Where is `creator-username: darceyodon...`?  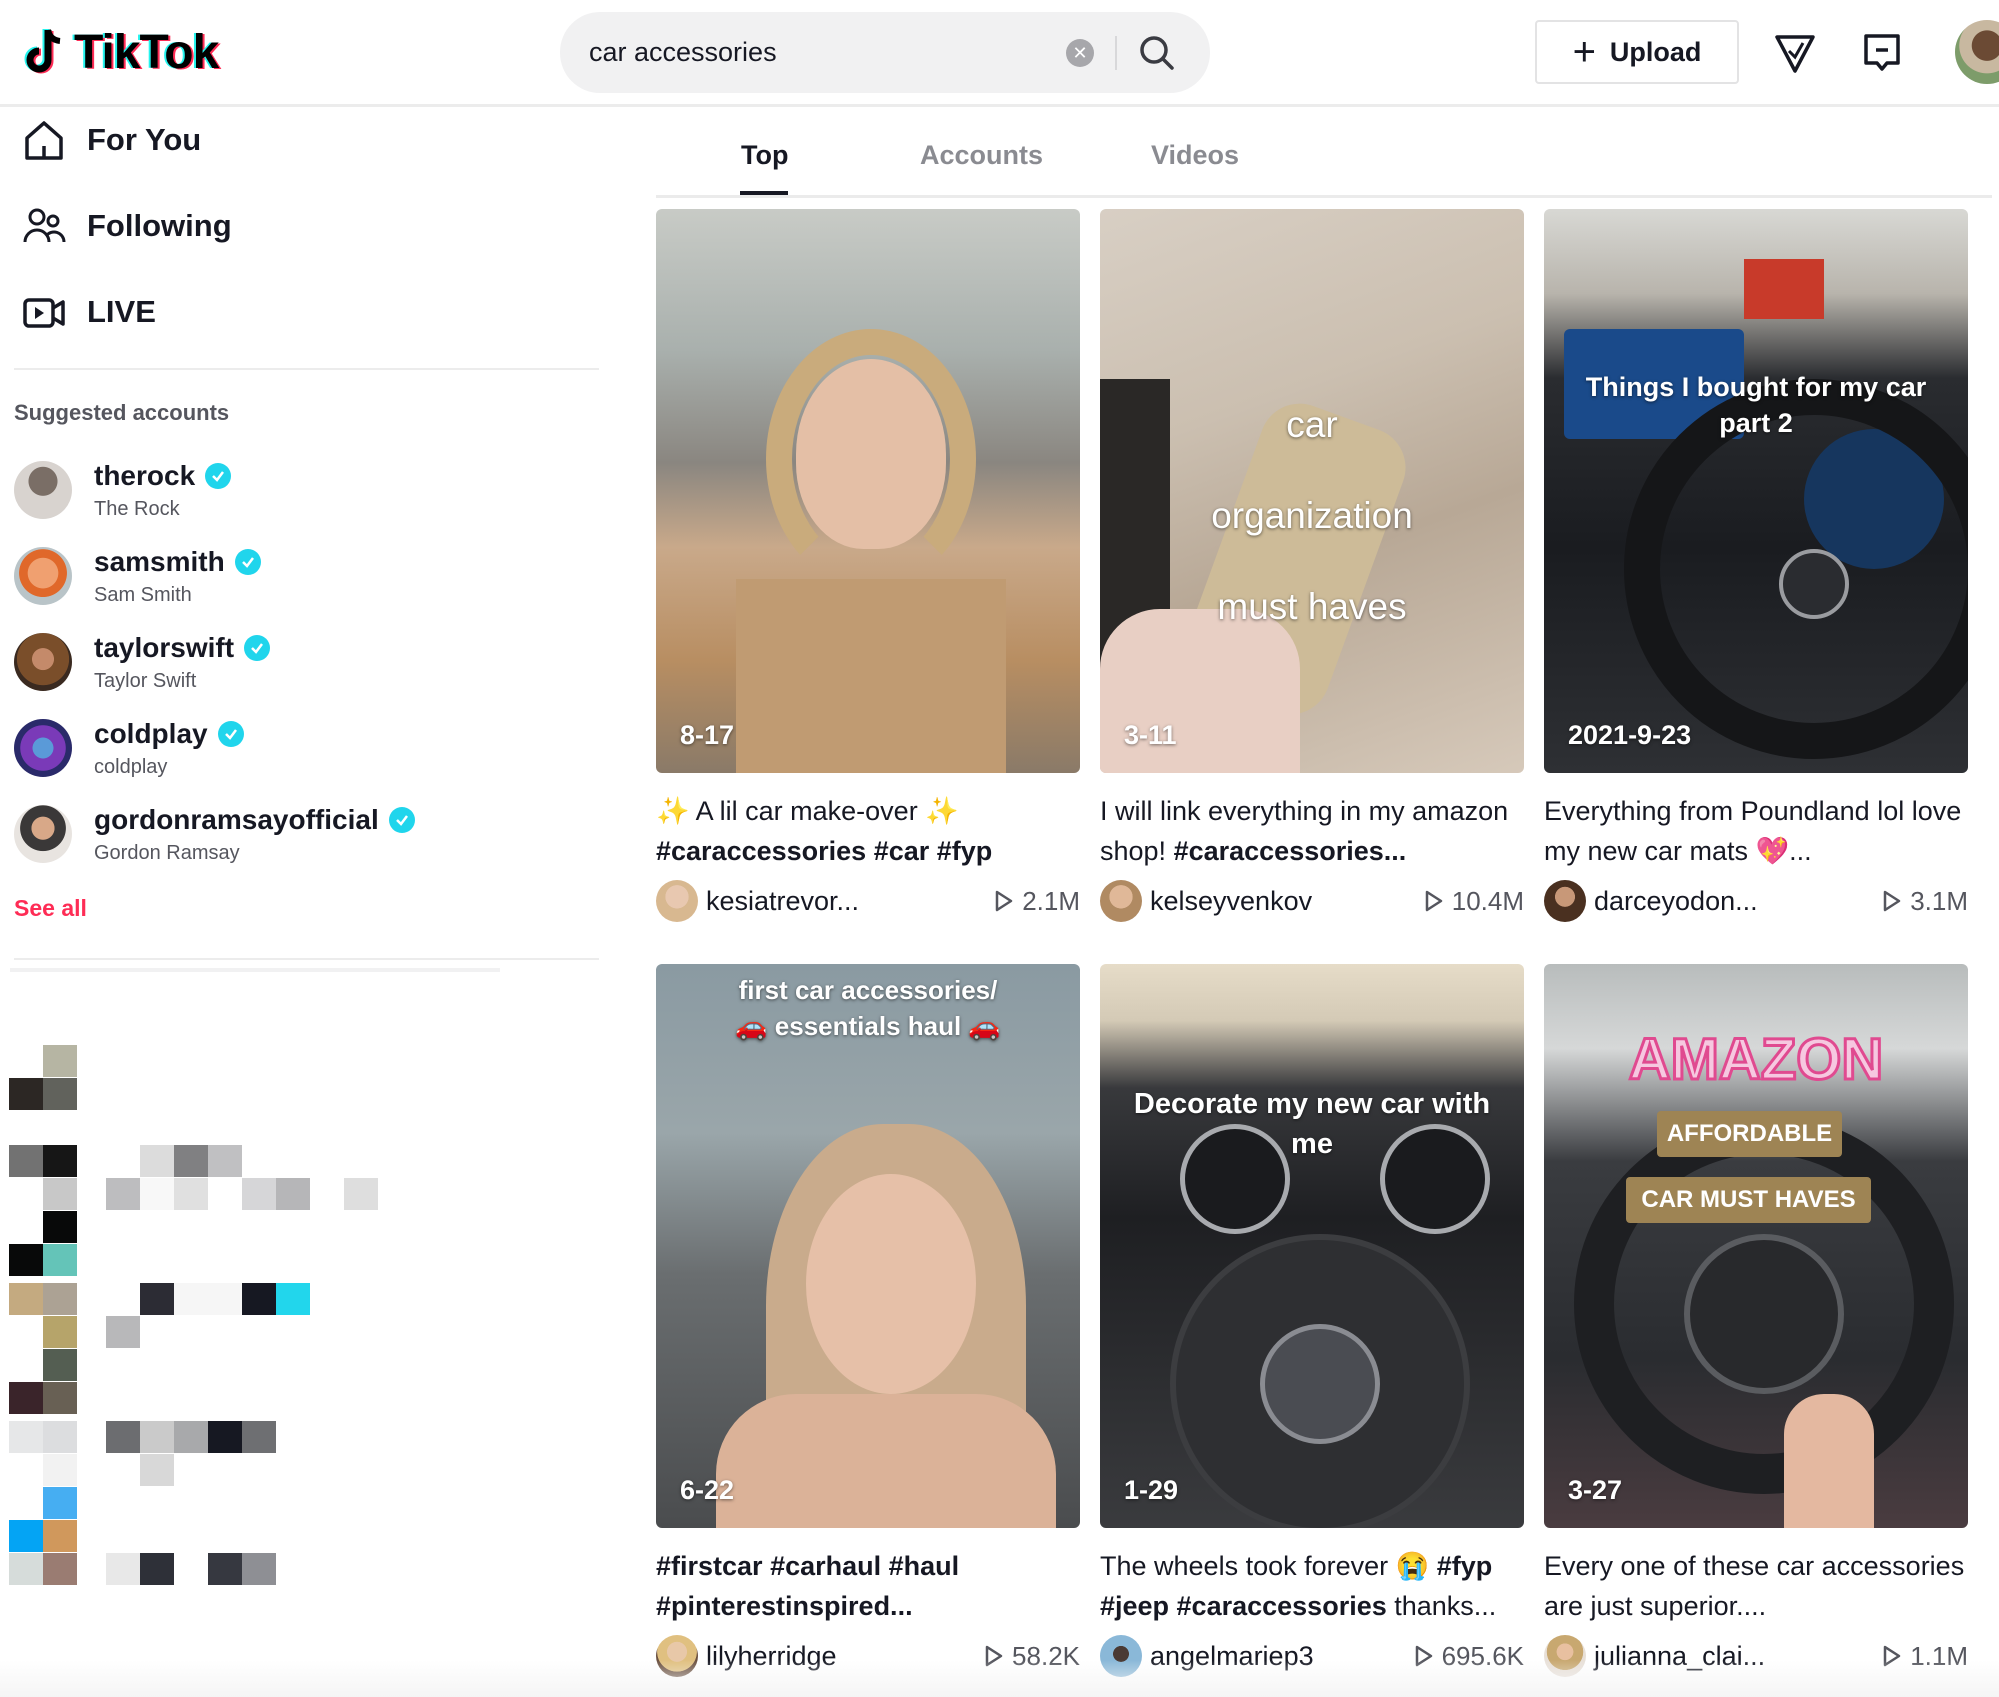 creator-username: darceyodon... is located at coordinates (1738, 901).